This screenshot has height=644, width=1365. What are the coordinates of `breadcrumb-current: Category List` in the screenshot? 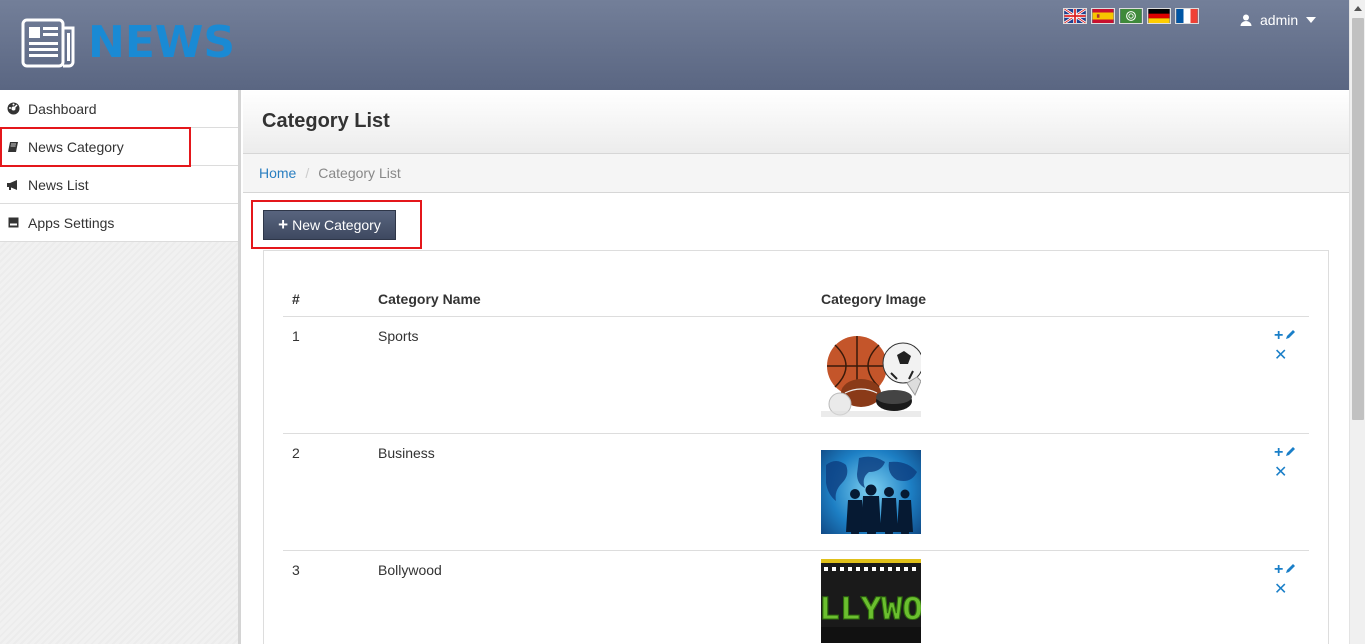 It's located at (359, 173).